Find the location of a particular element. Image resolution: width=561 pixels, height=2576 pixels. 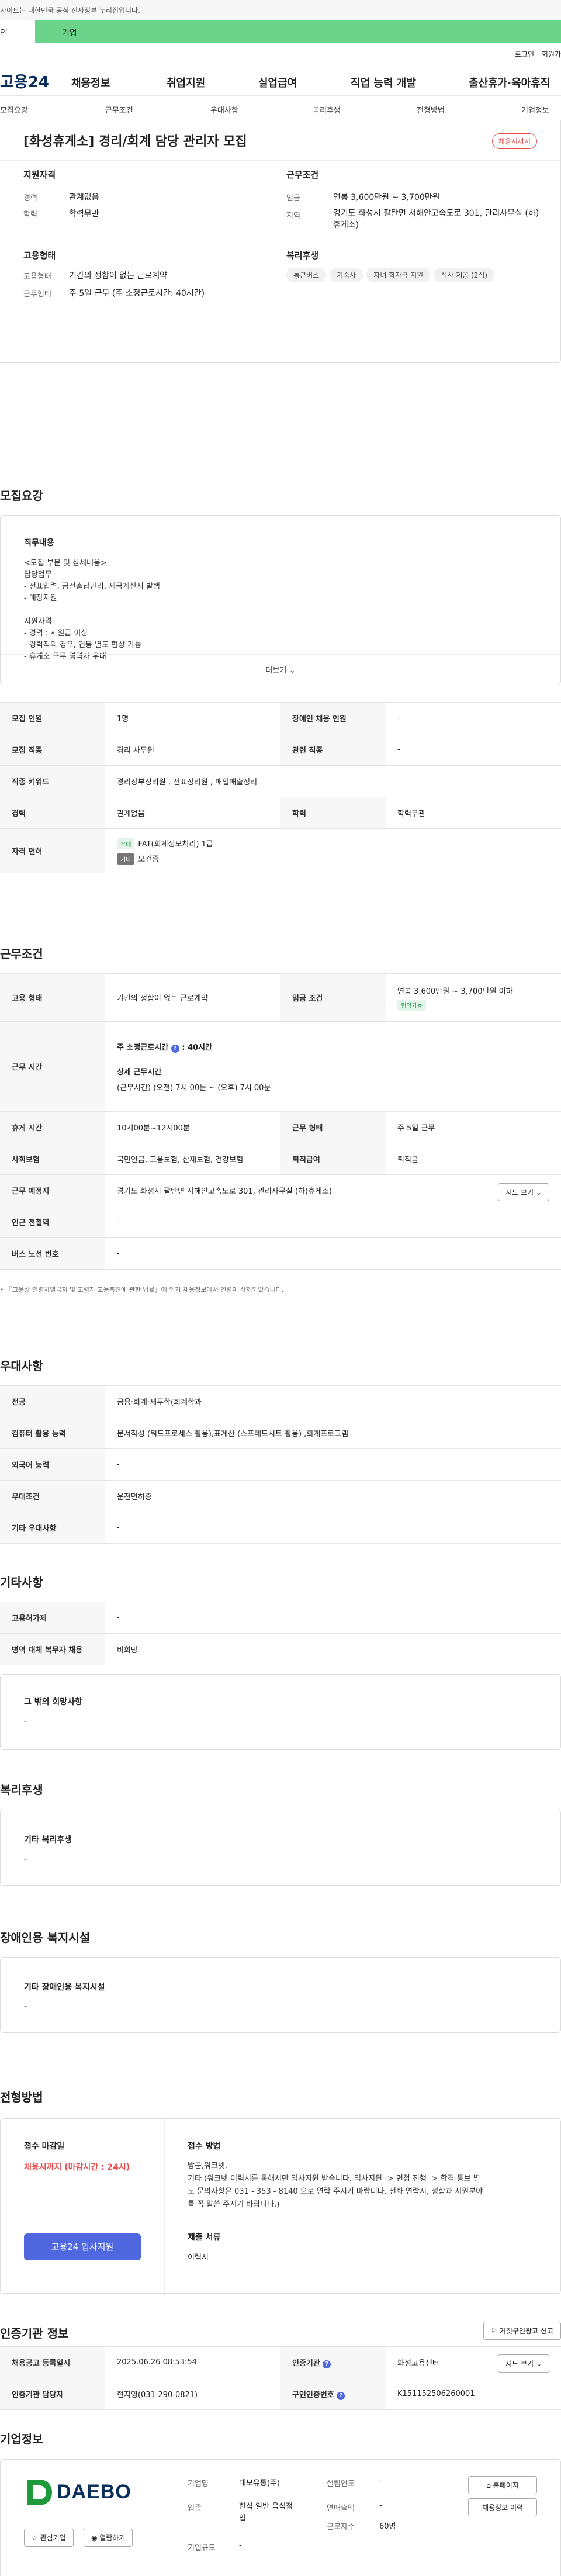

subnav-process: 전형방법 is located at coordinates (431, 109).